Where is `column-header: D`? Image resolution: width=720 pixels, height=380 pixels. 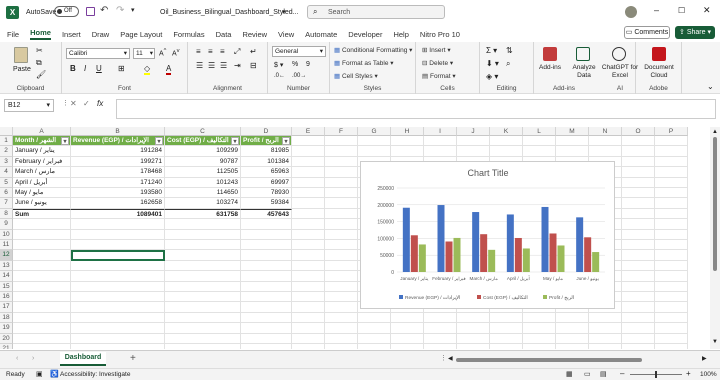
column-header: D is located at coordinates (266, 131).